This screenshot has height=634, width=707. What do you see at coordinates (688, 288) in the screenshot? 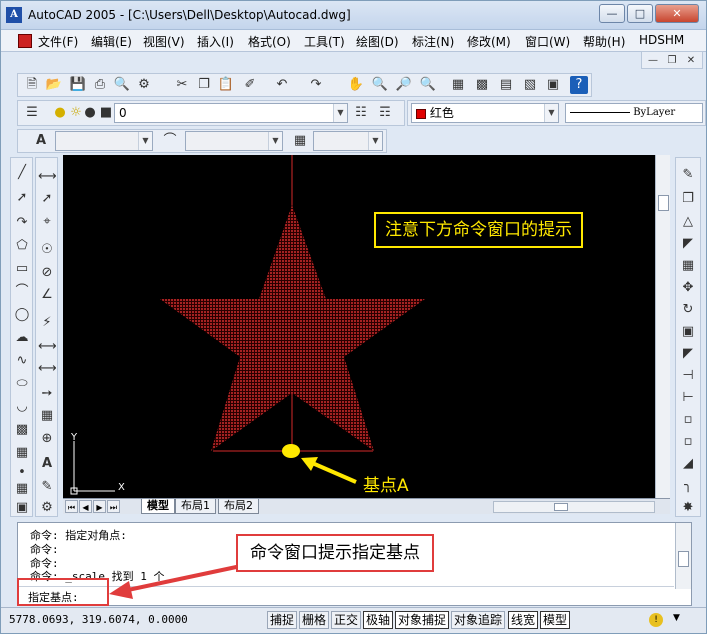
I see `move-icon: ✥` at bounding box center [688, 288].